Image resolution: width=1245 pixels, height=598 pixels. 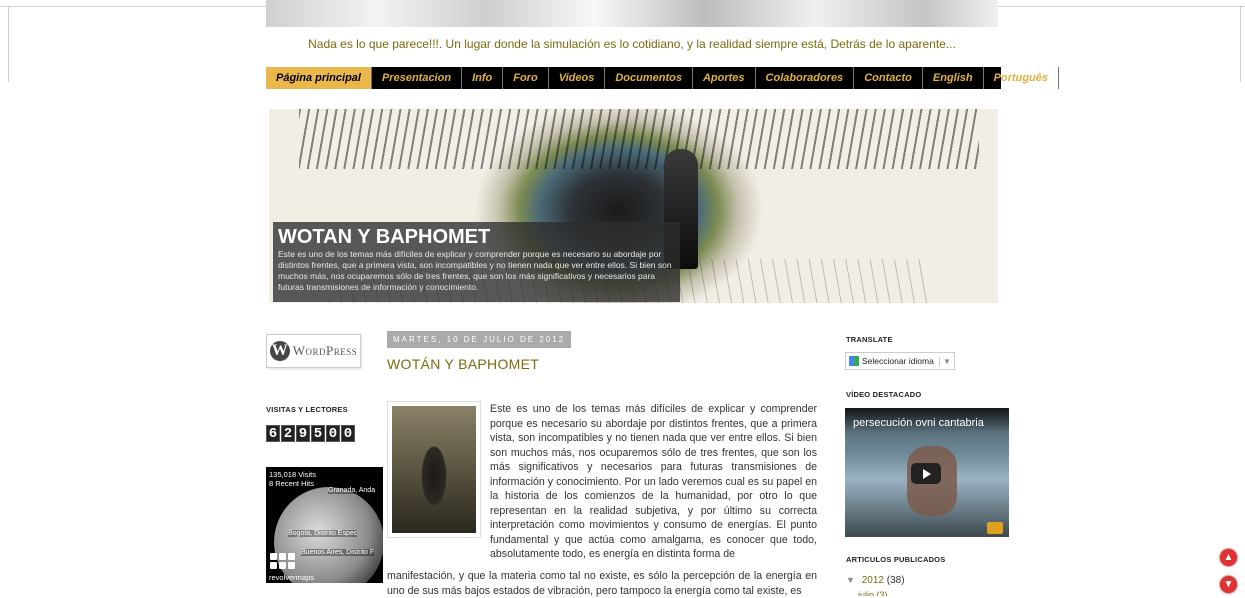 I want to click on nav-item-info: Info, so click(x=483, y=78).